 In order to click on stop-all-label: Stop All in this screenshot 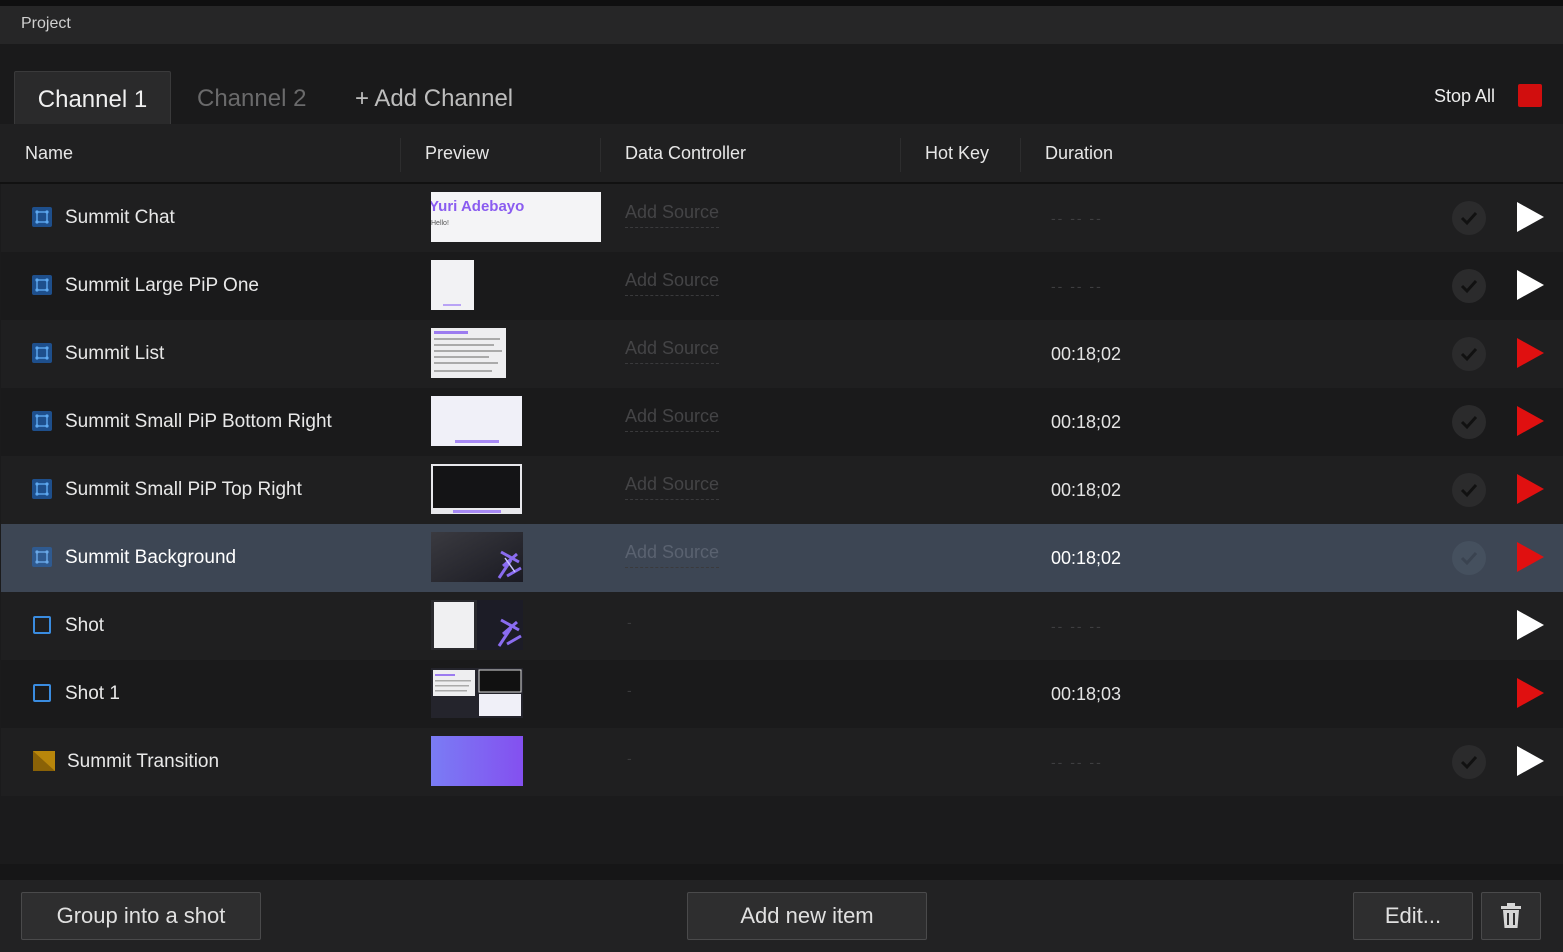, I will do `click(1464, 96)`.